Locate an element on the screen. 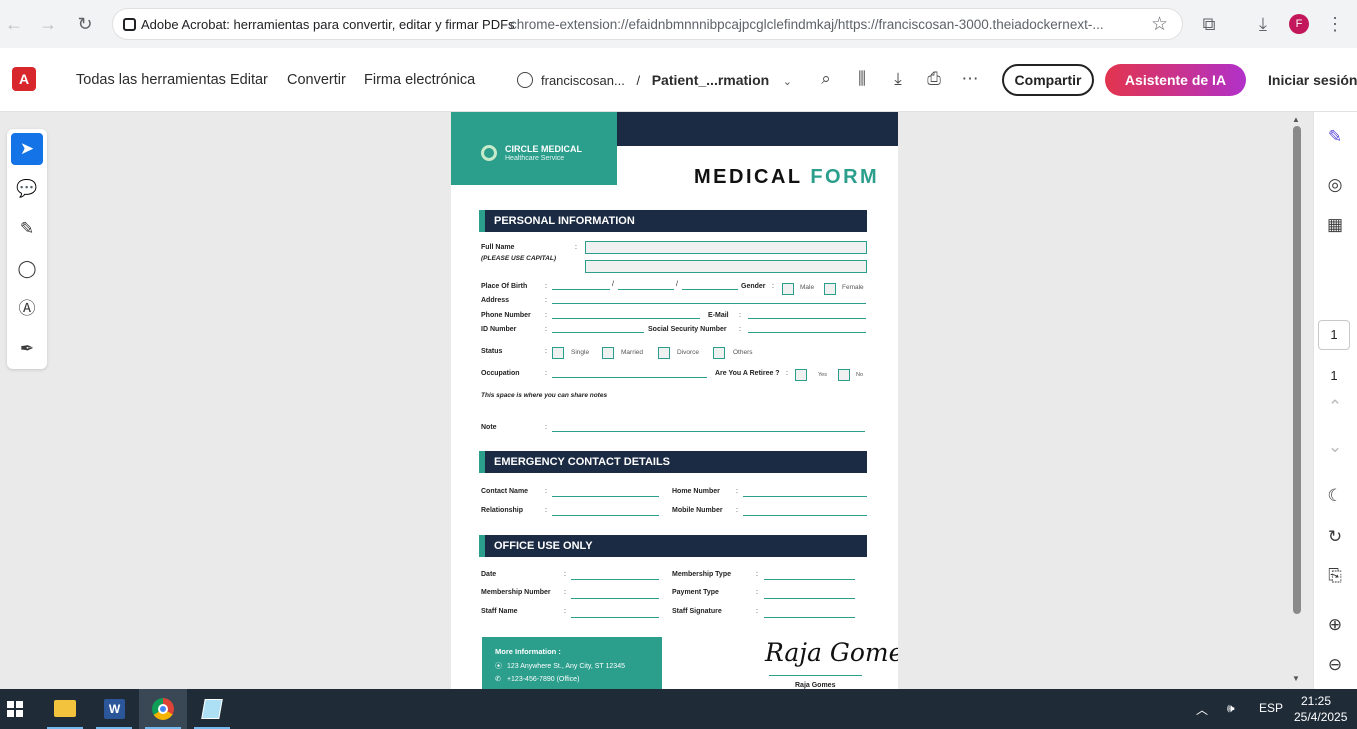 This screenshot has width=1357, height=729. search-icon: ⌕ is located at coordinates (826, 79).